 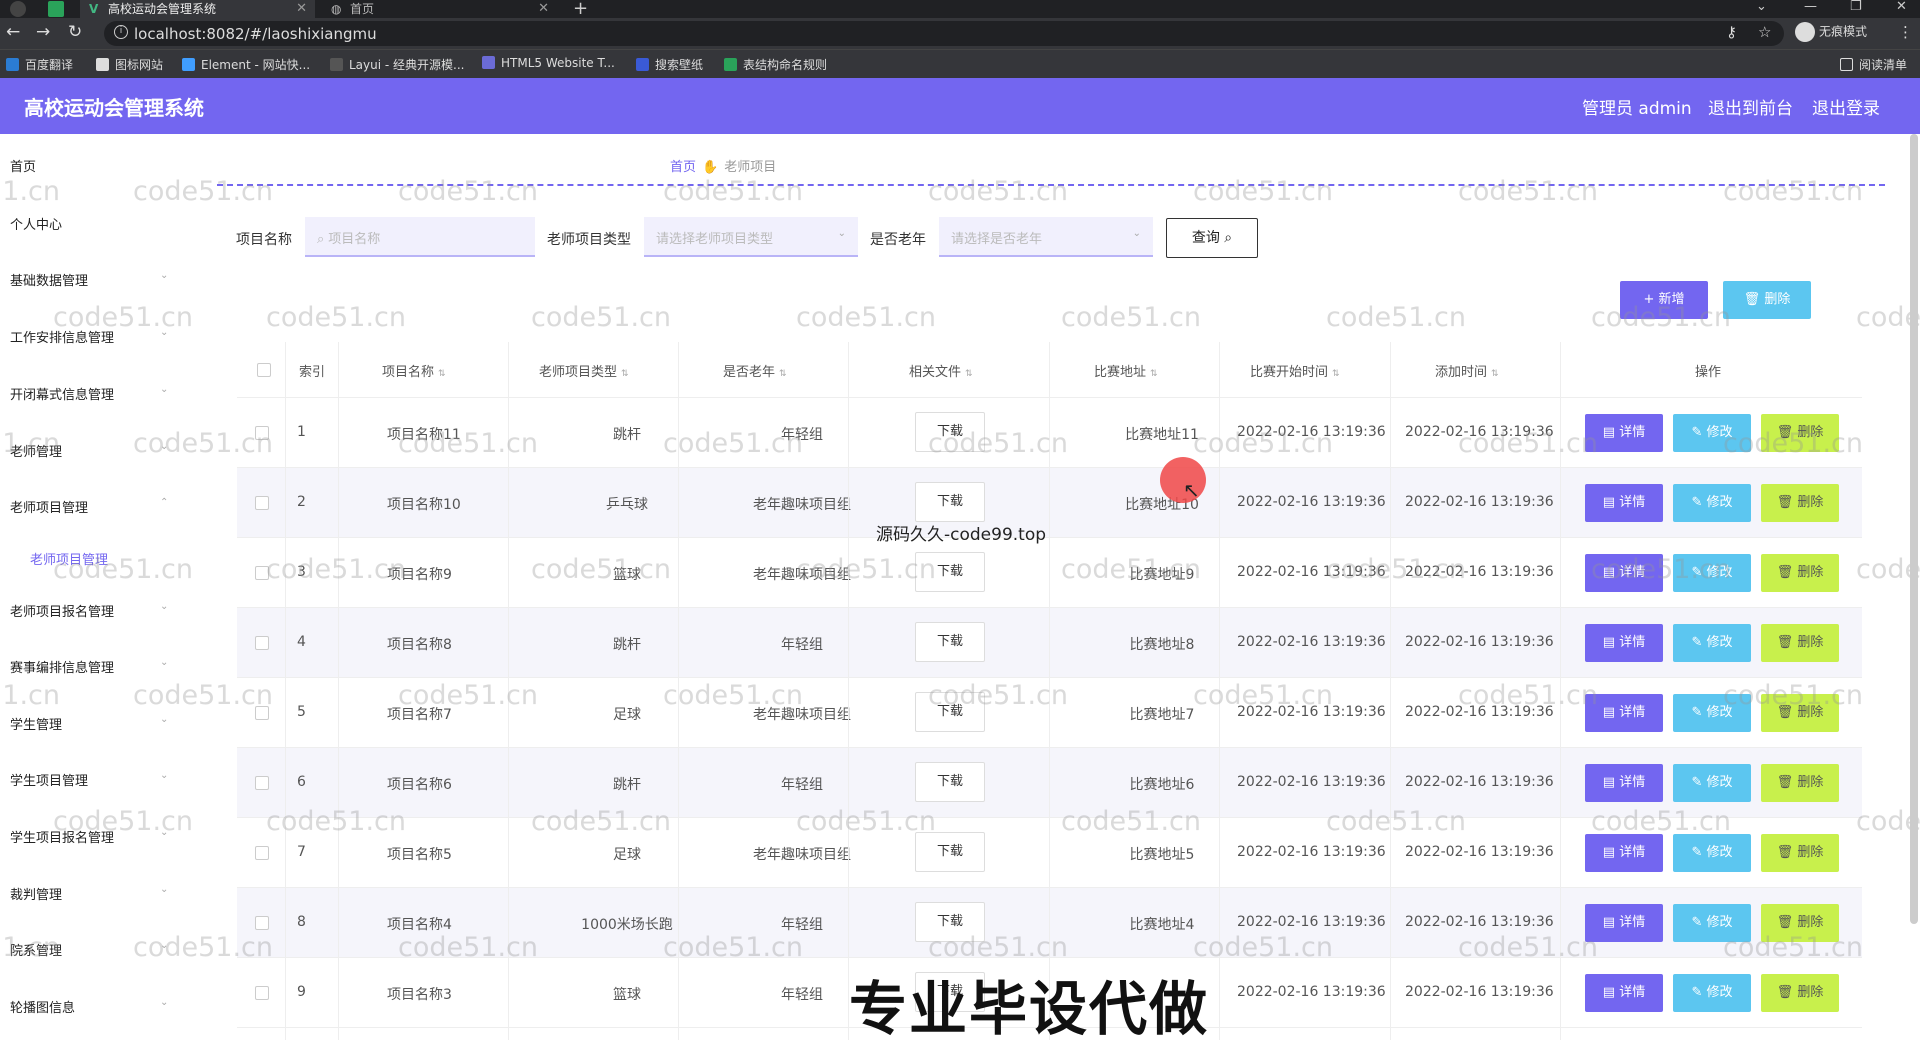 I want to click on sidebar-item-basic-data: 基础数据管理 ⌄, so click(x=89, y=279).